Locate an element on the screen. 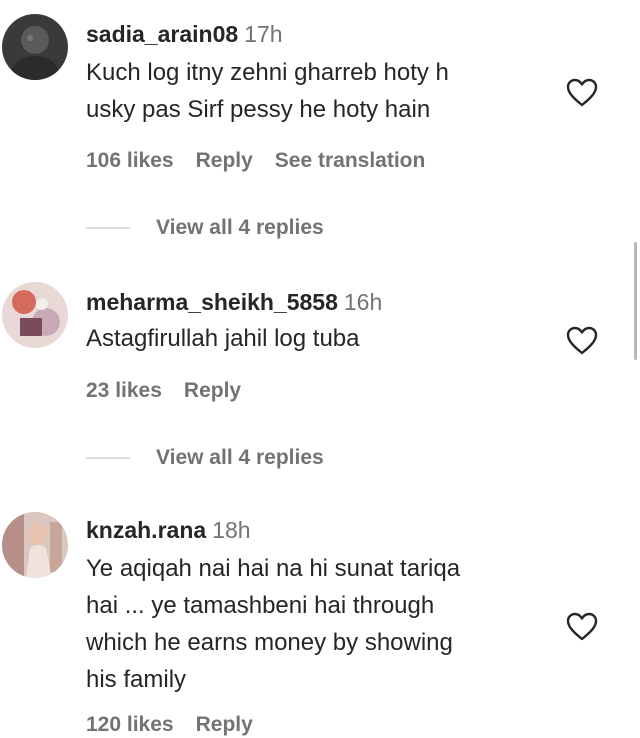  username: meharma_sheikh_5858 is located at coordinates (212, 302).